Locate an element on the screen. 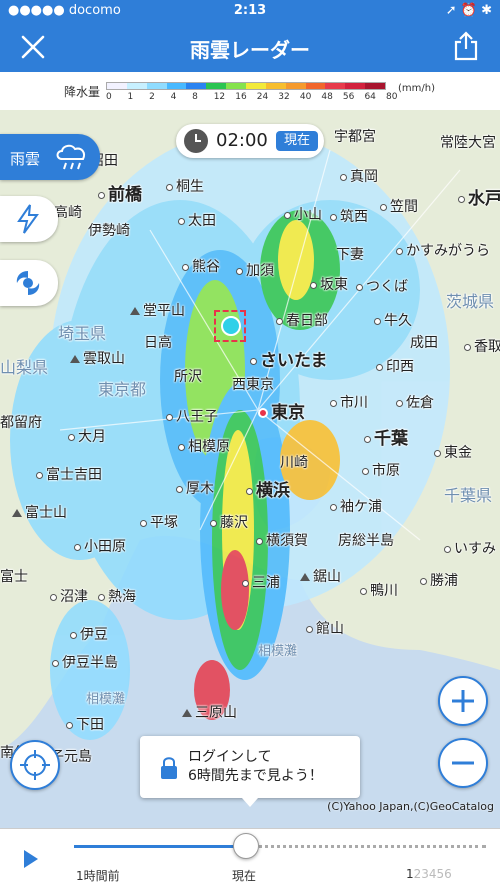  place-label: 太田 is located at coordinates (197, 220).